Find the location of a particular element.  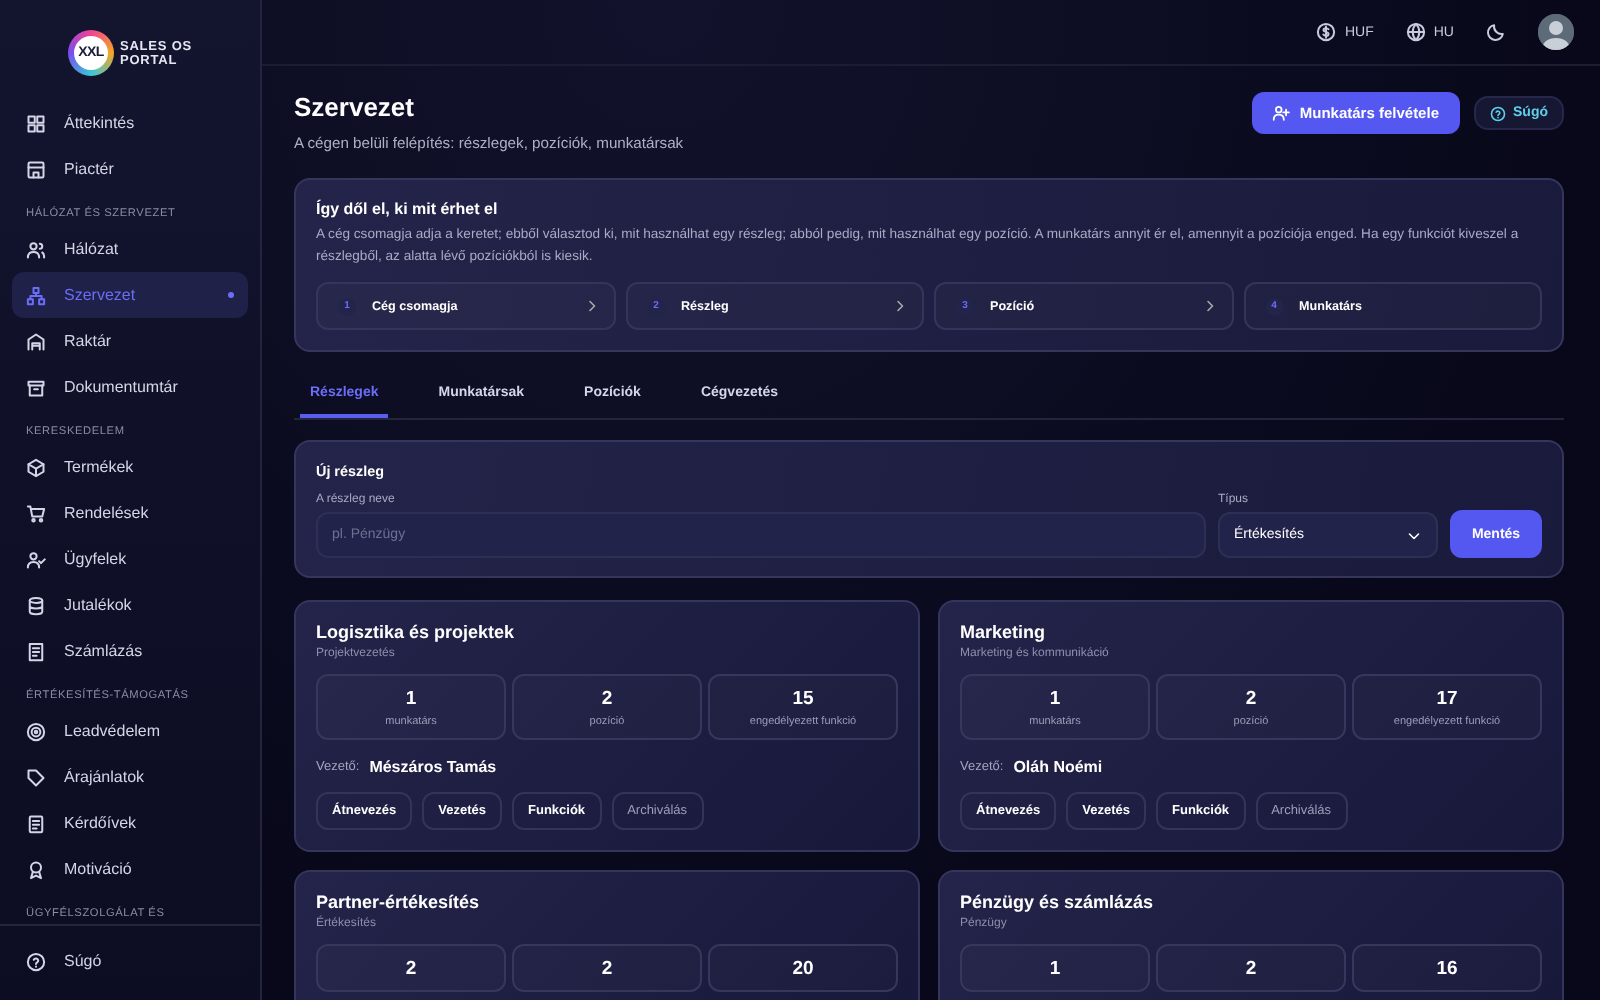

department-name: Pénzügy és számlázás is located at coordinates (1058, 902).